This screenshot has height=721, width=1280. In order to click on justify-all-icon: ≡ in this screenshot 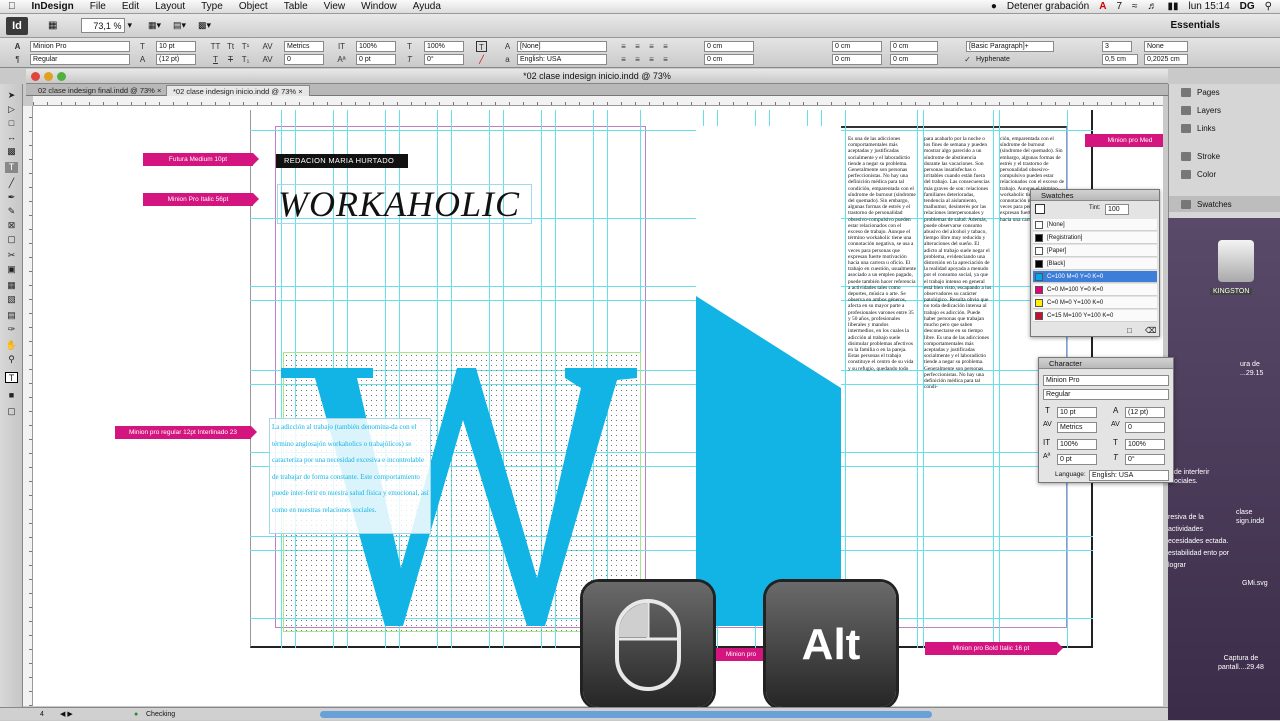, I will do `click(651, 59)`.